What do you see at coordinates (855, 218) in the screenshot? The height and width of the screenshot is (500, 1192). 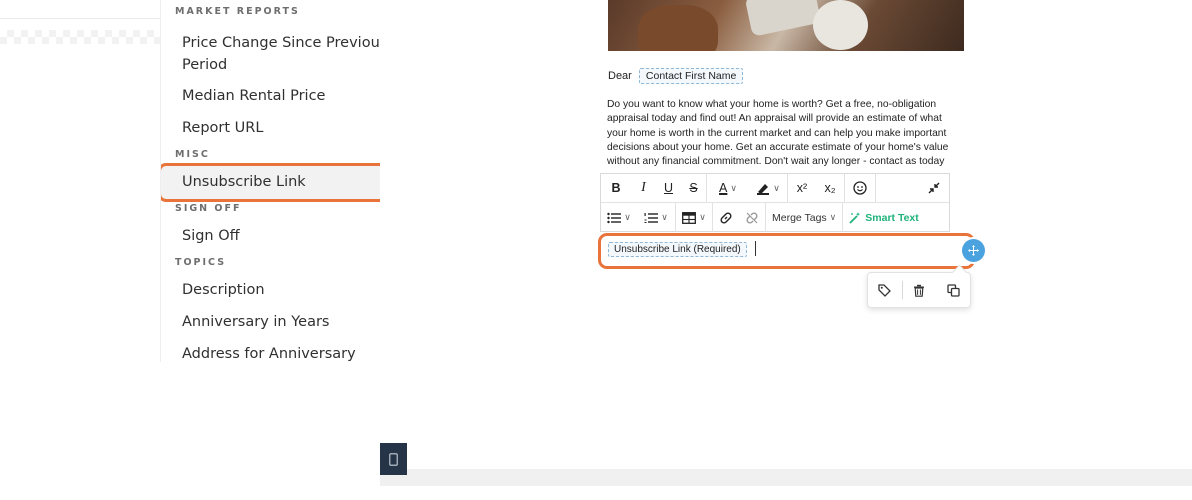 I see `magic-wand-icon` at bounding box center [855, 218].